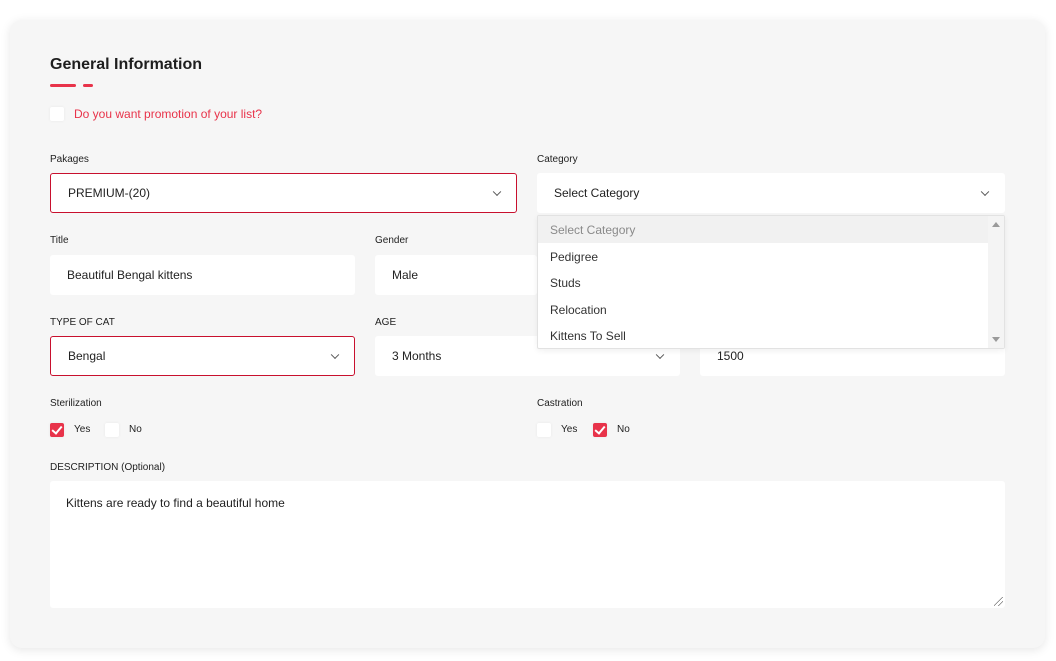 The height and width of the screenshot is (661, 1056). What do you see at coordinates (82, 429) in the screenshot?
I see `sterilization-yes-label: Yes` at bounding box center [82, 429].